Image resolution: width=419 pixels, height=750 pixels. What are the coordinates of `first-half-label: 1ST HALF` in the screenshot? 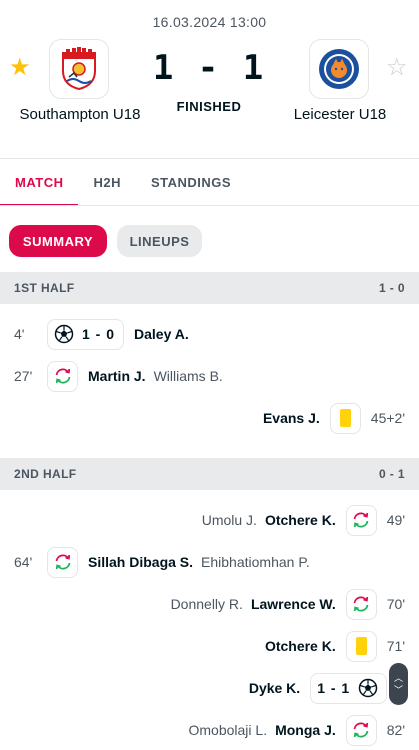 It's located at (44, 288).